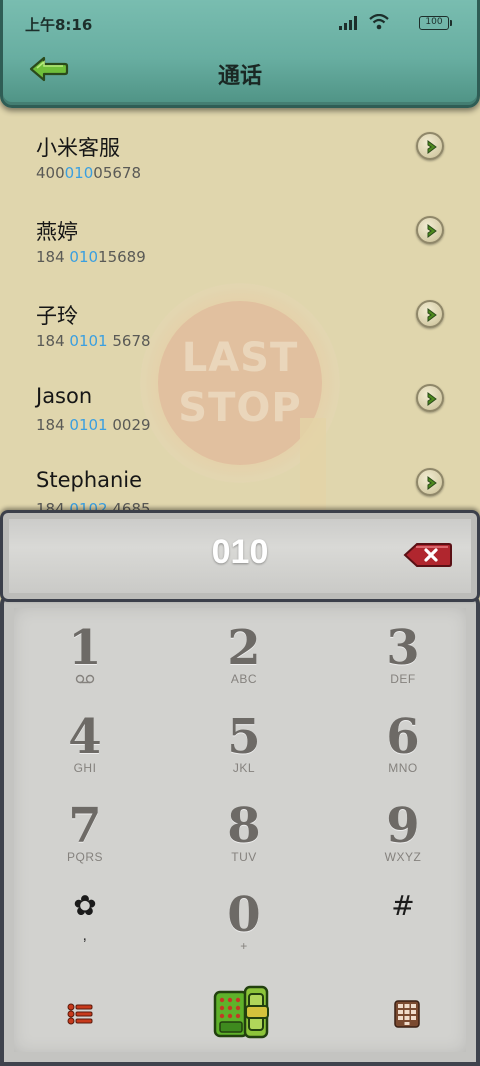 Image resolution: width=480 pixels, height=1066 pixels. What do you see at coordinates (403, 905) in the screenshot?
I see `hash-icon: #` at bounding box center [403, 905].